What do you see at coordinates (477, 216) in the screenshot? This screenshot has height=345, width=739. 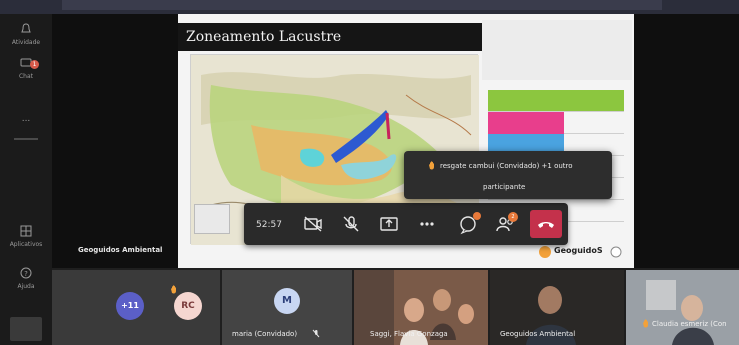 I see `chat-notification-dot` at bounding box center [477, 216].